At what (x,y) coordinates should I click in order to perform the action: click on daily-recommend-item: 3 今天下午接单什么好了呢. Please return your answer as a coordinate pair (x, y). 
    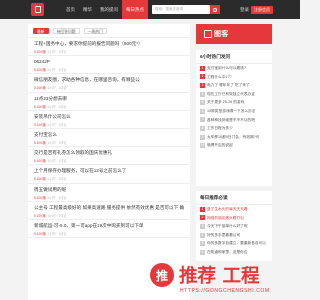
    Looking at the image, I should click on (234, 226).